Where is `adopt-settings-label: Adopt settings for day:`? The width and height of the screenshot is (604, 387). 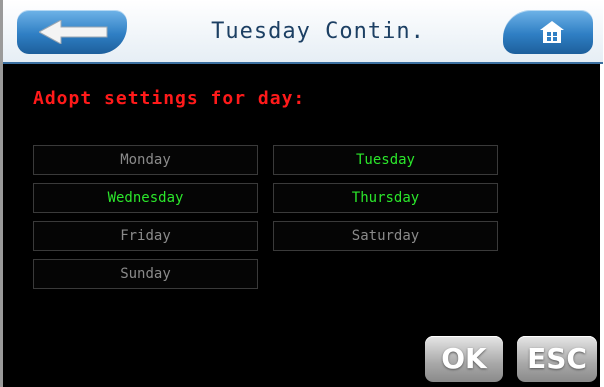
adopt-settings-label: Adopt settings for day: is located at coordinates (169, 98).